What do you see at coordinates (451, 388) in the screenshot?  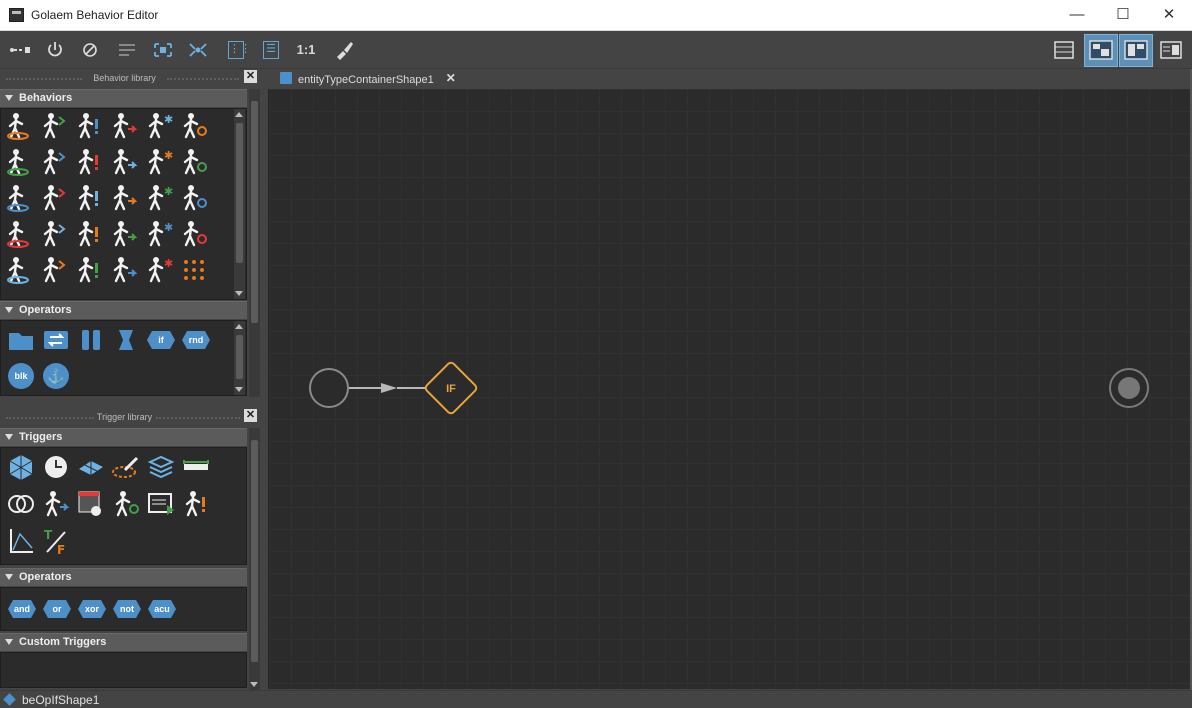 I see `if-node: IF` at bounding box center [451, 388].